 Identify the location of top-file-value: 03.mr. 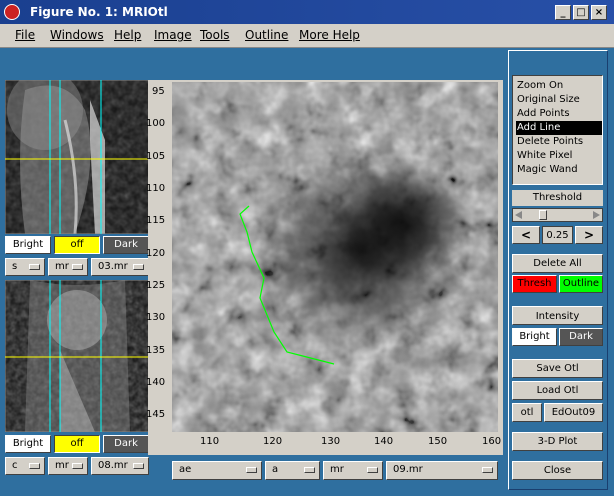
(113, 266).